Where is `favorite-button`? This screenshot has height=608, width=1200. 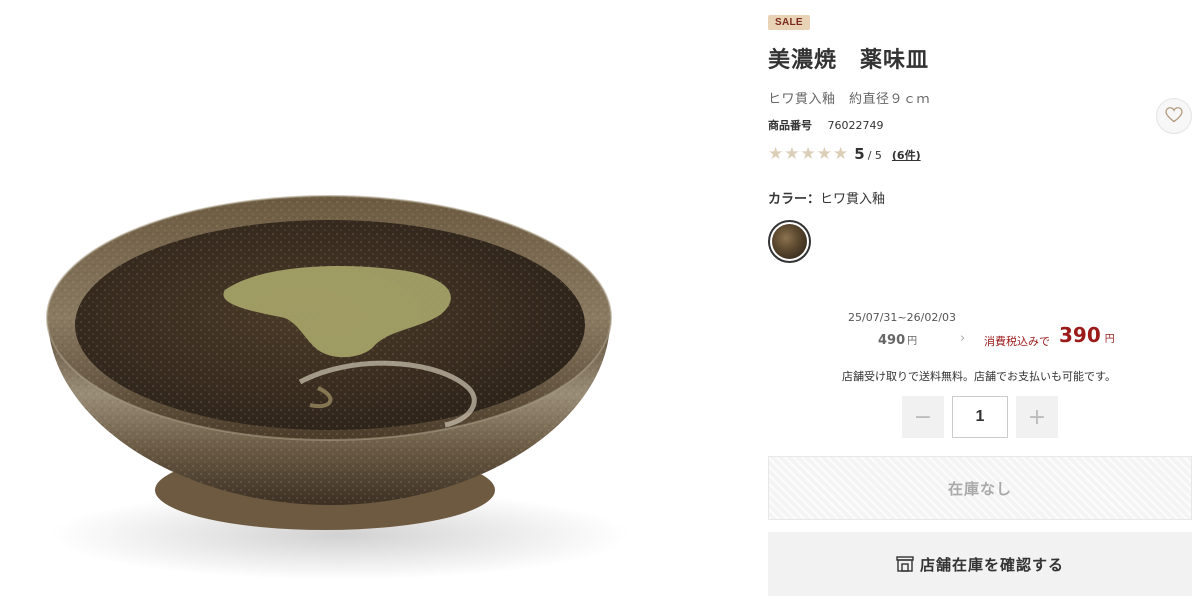
favorite-button is located at coordinates (1174, 116).